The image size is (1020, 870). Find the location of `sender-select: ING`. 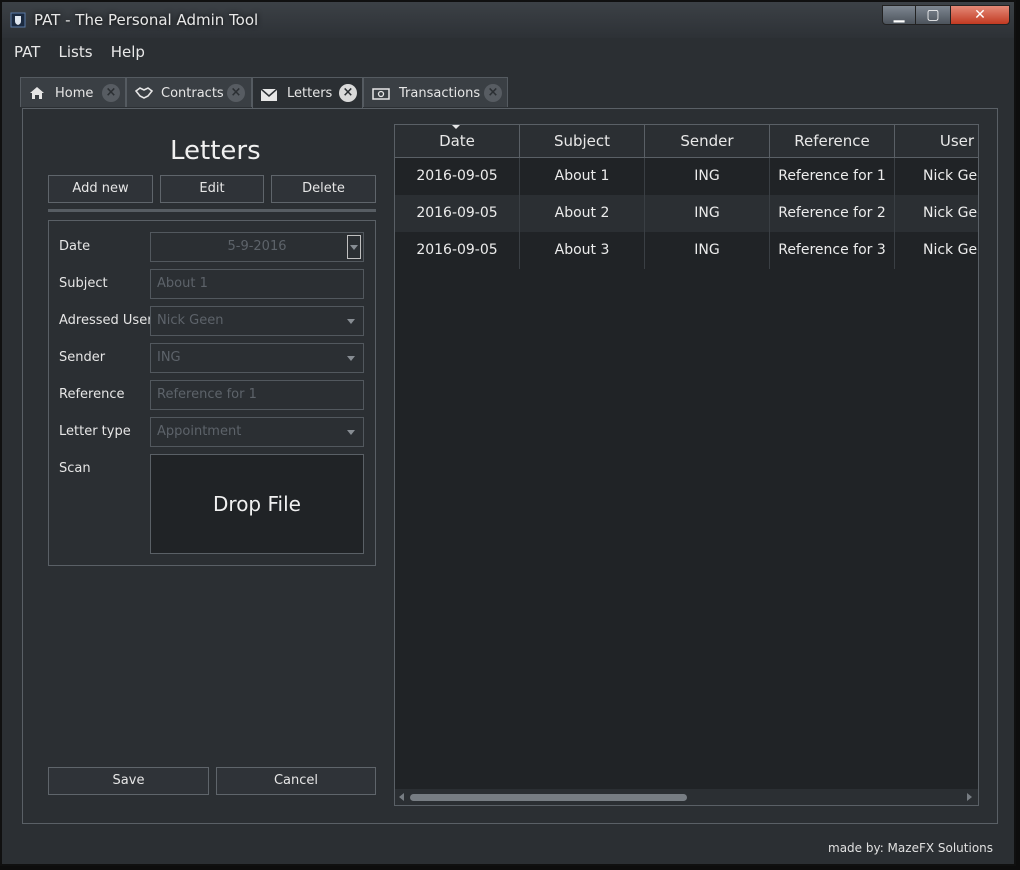

sender-select: ING is located at coordinates (257, 358).